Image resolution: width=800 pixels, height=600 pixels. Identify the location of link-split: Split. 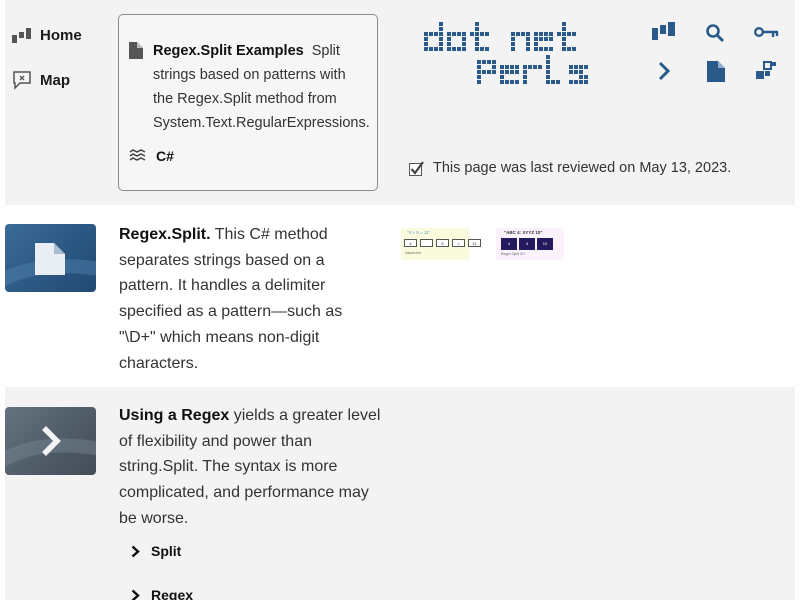
(156, 551).